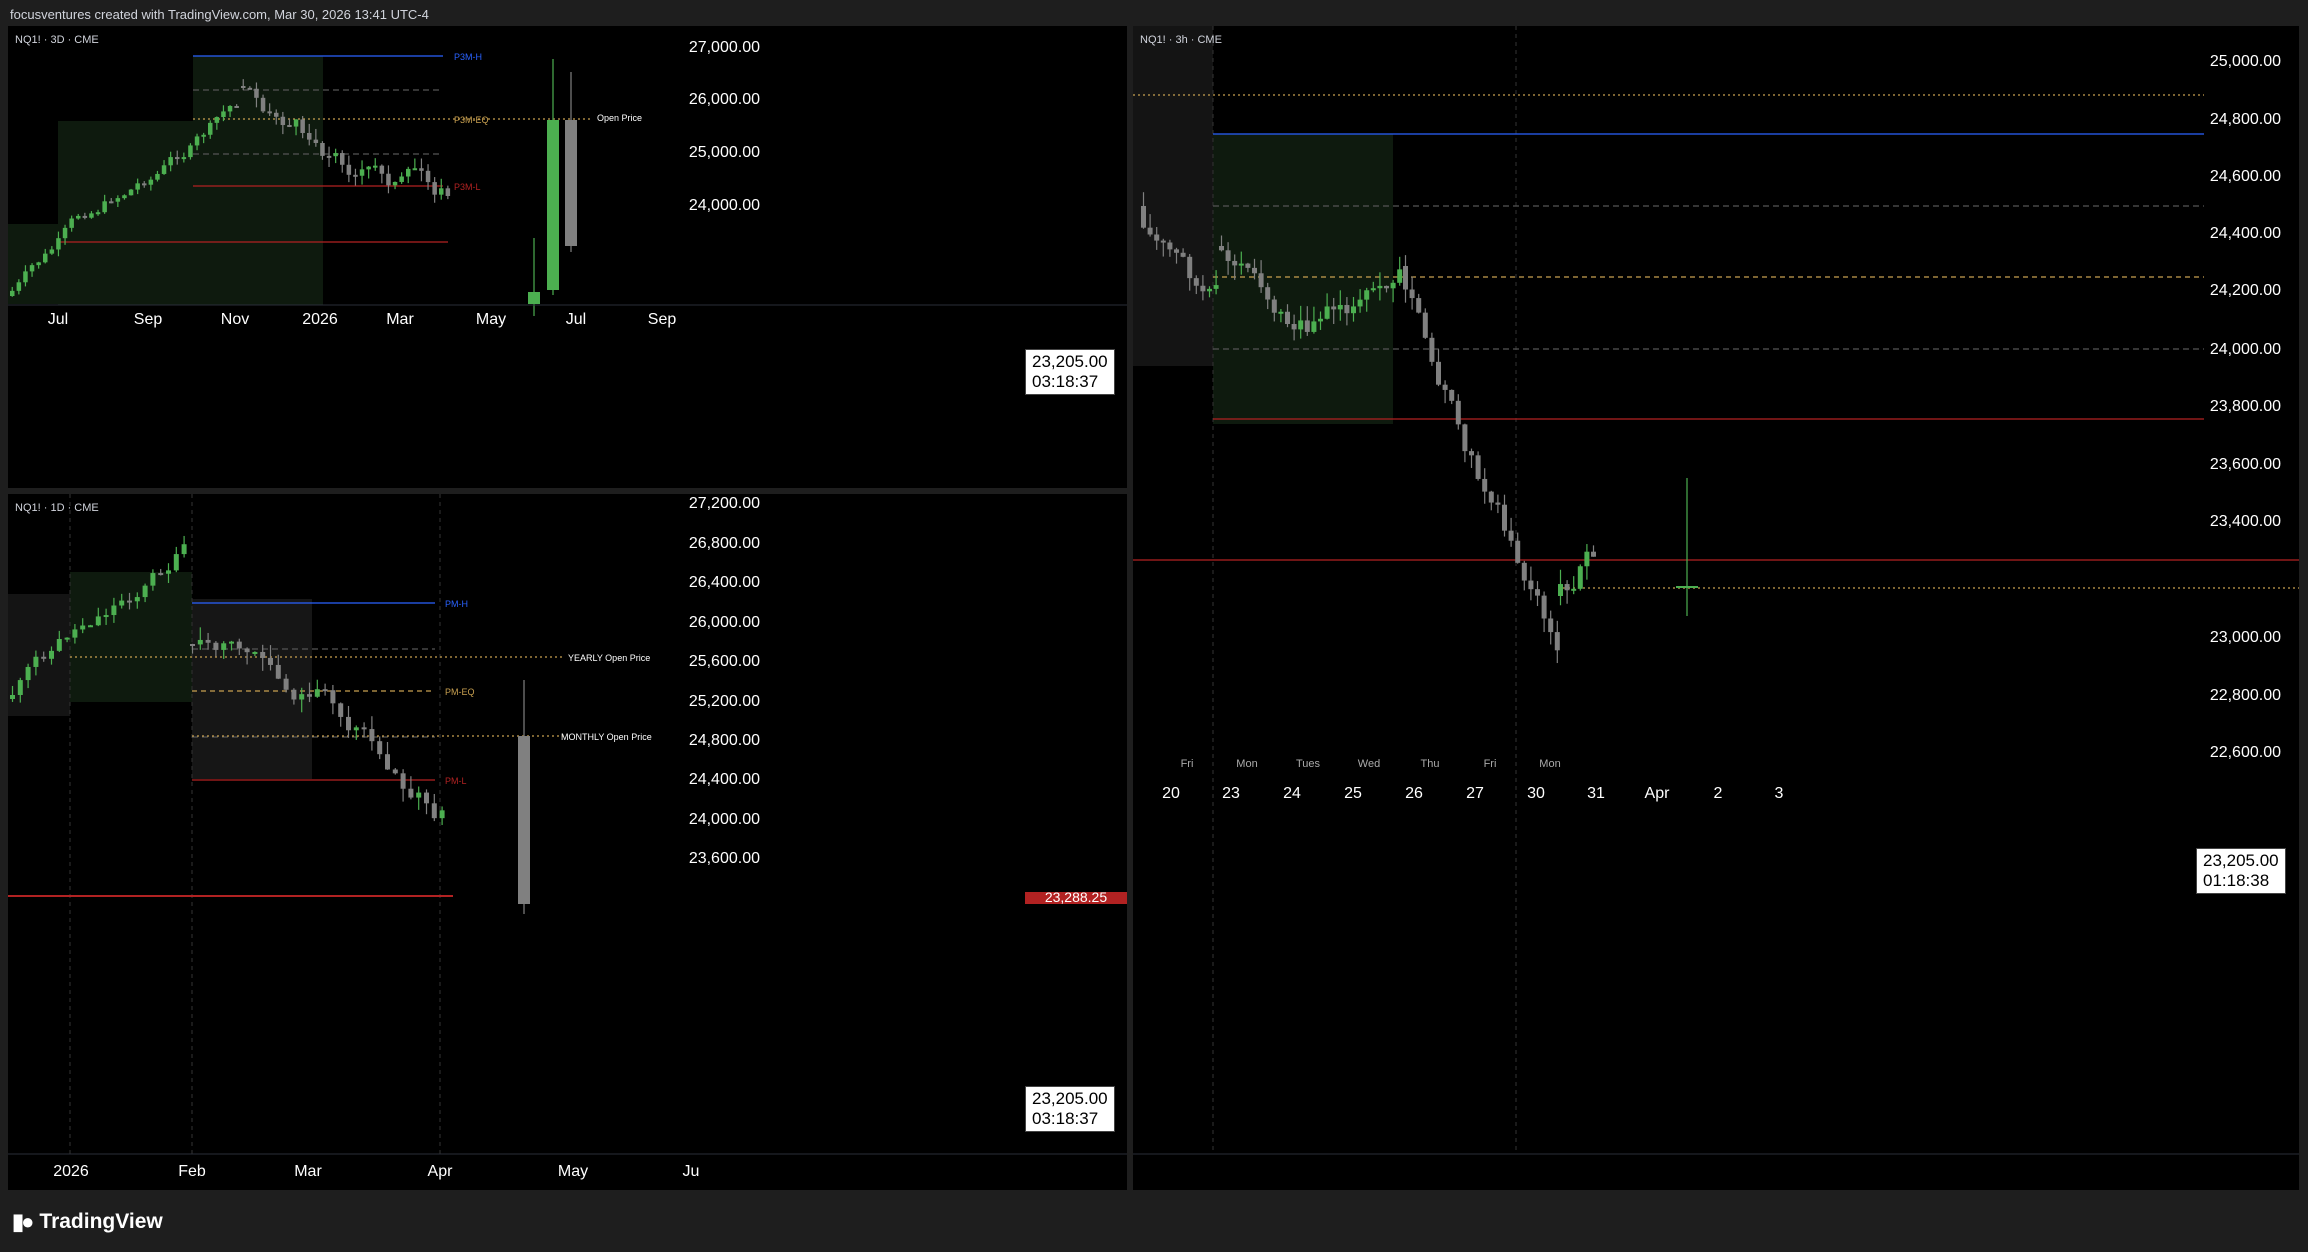 The height and width of the screenshot is (1252, 2308). I want to click on hidden-price-label: 23,288.25, so click(1076, 897).